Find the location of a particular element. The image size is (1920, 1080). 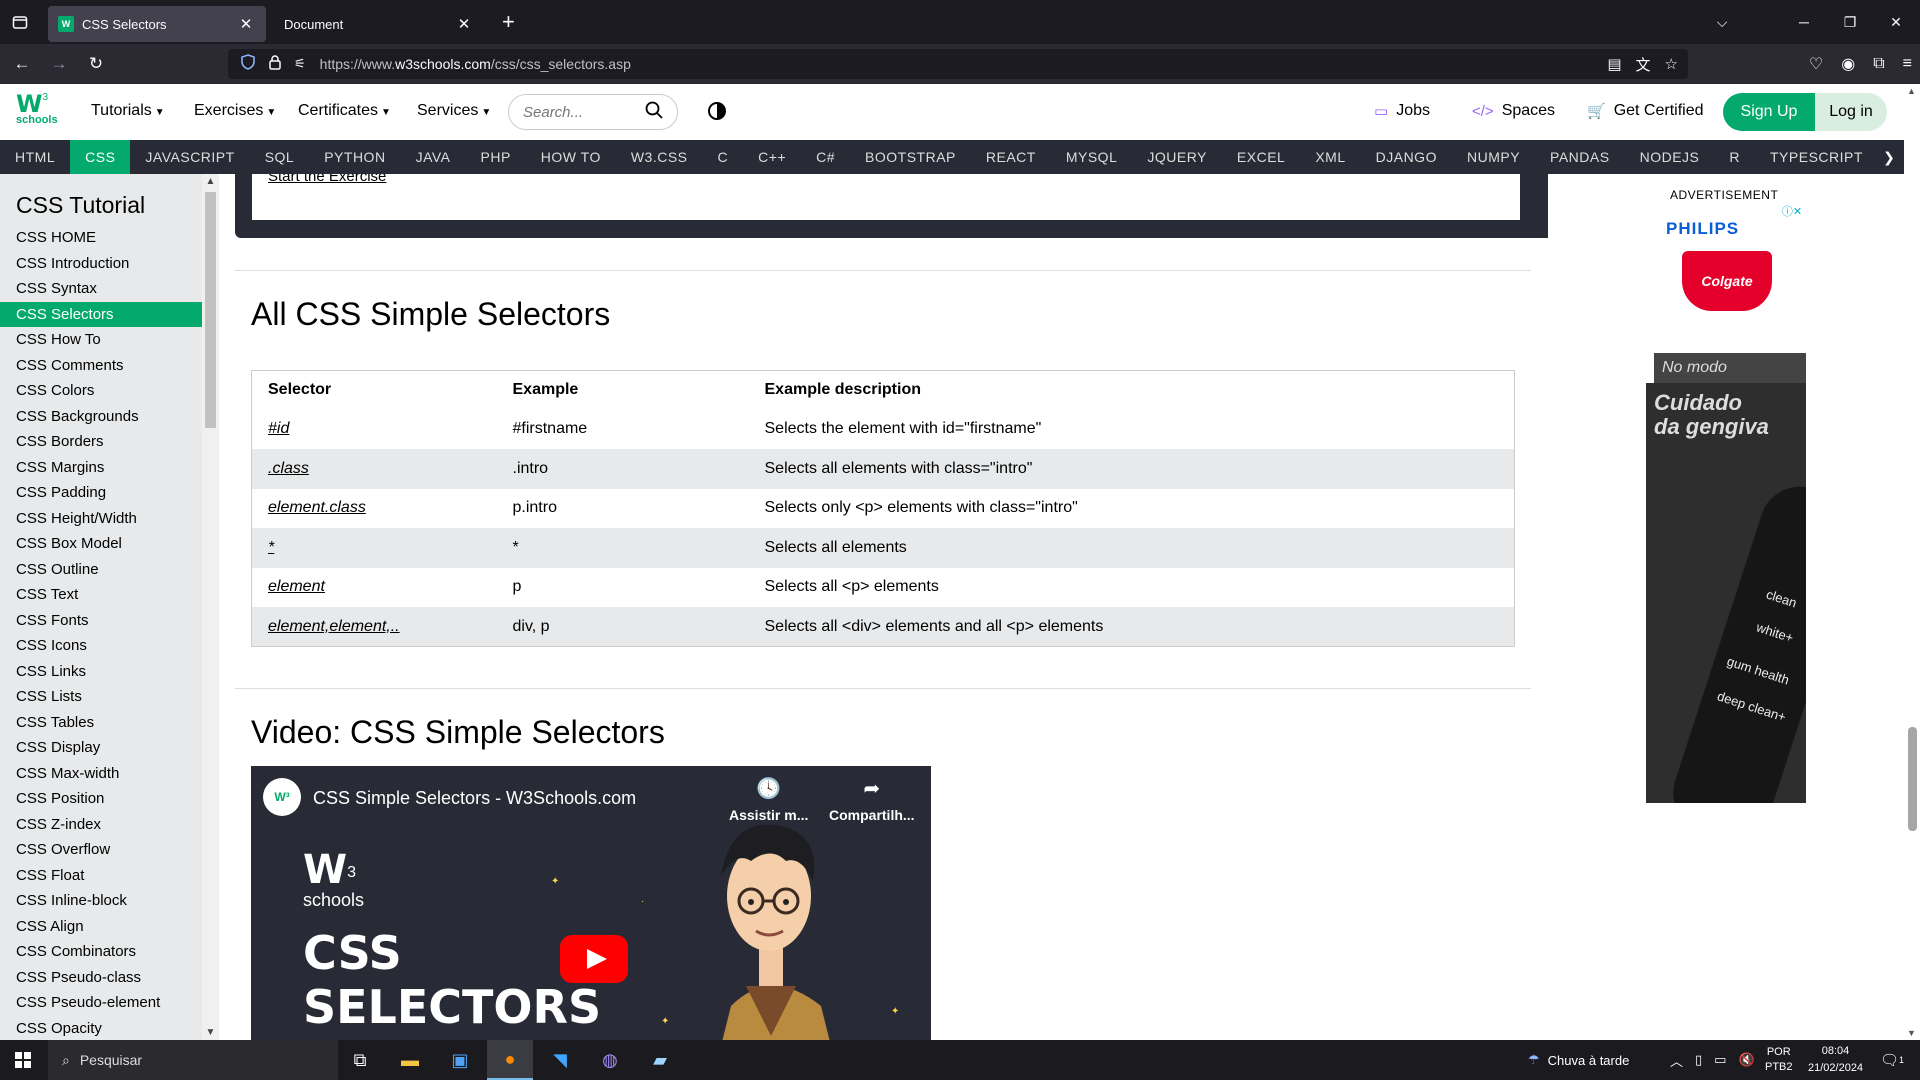

volume-muted-icon: 🔇 is located at coordinates (1746, 1060).